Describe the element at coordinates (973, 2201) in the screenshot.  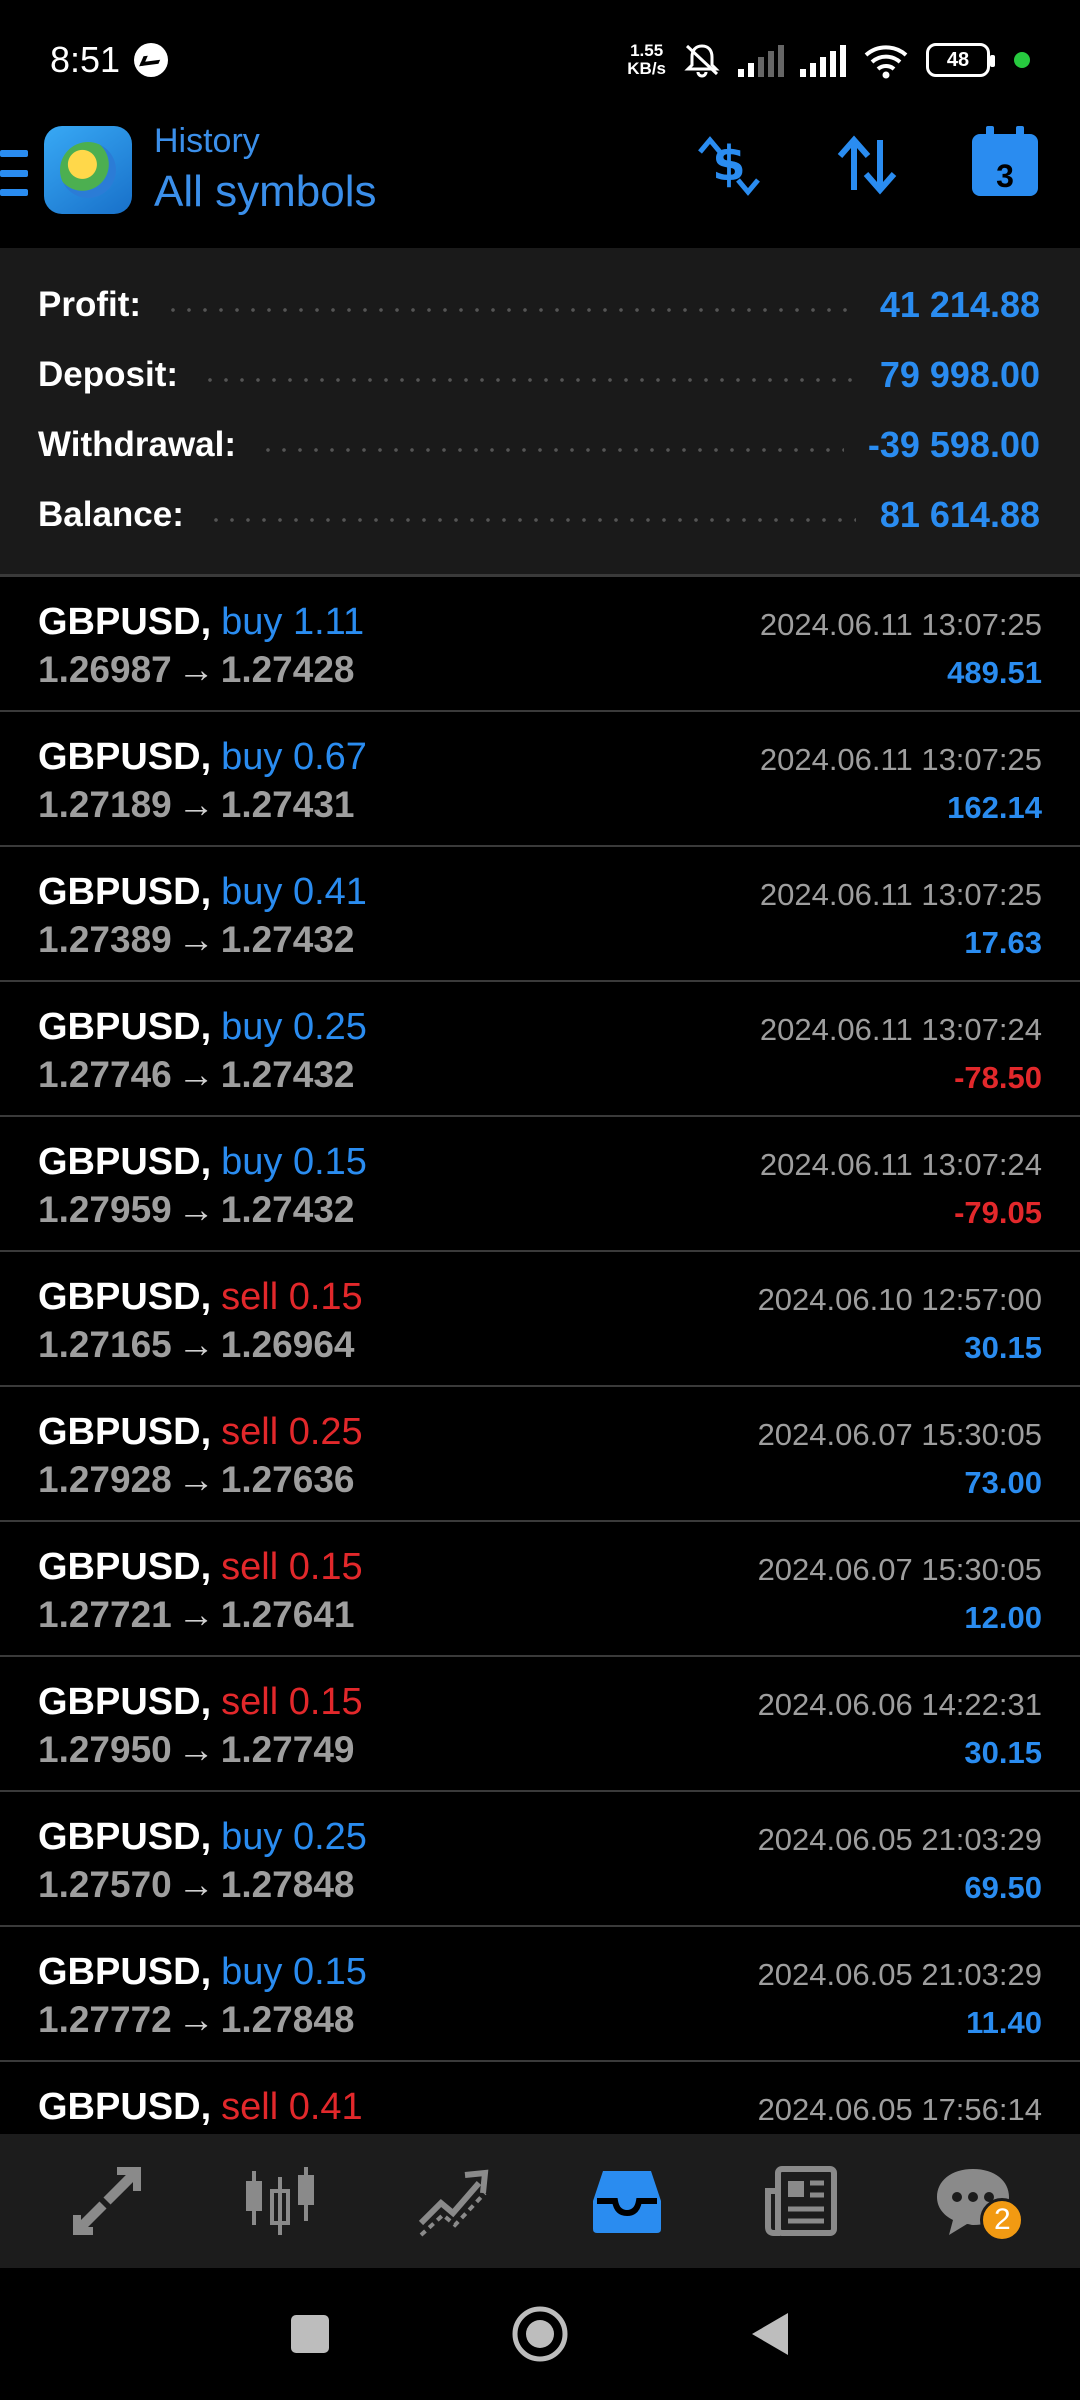
I see `nav-messages: 2` at that location.